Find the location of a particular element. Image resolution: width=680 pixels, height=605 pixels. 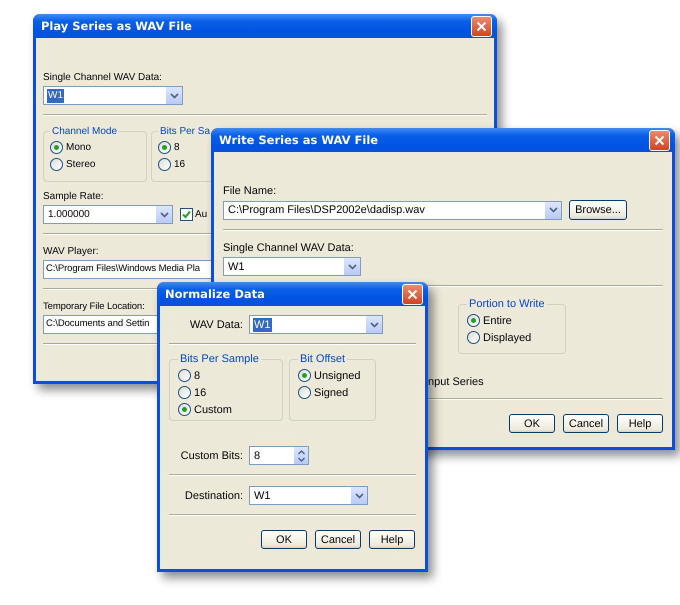

spin-arrows-icon is located at coordinates (301, 455).